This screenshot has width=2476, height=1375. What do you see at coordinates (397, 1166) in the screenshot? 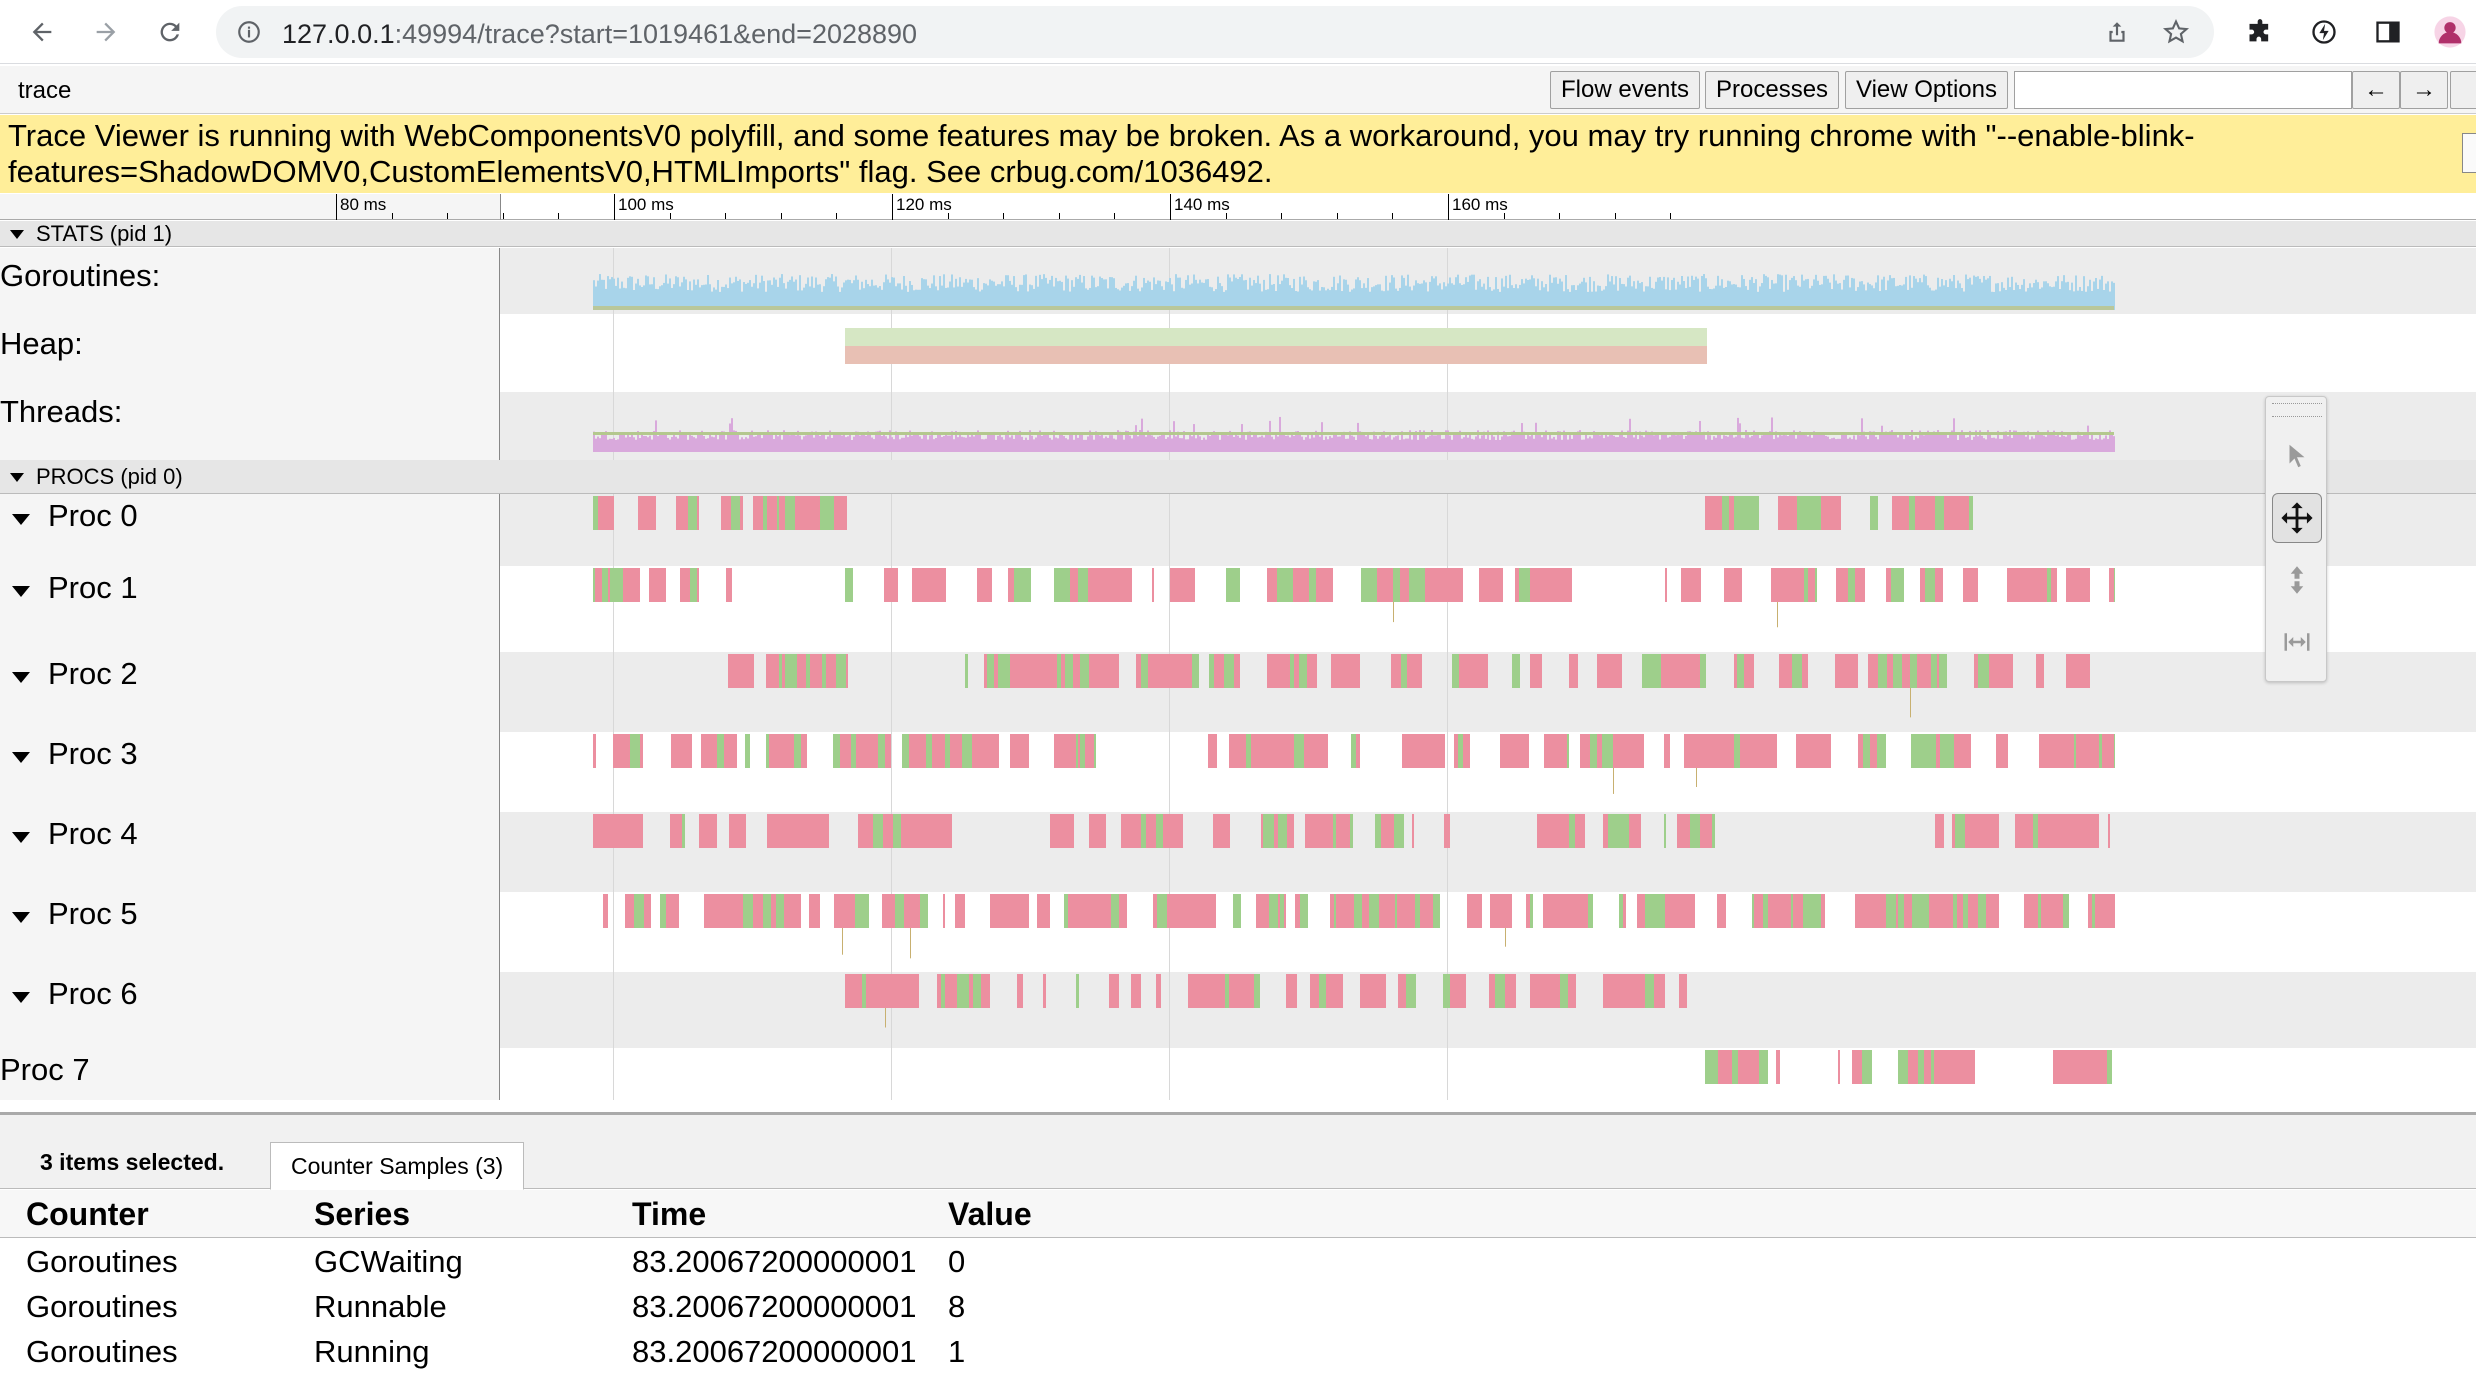
I see `tab-counter-samples: Counter Samples (3)` at bounding box center [397, 1166].